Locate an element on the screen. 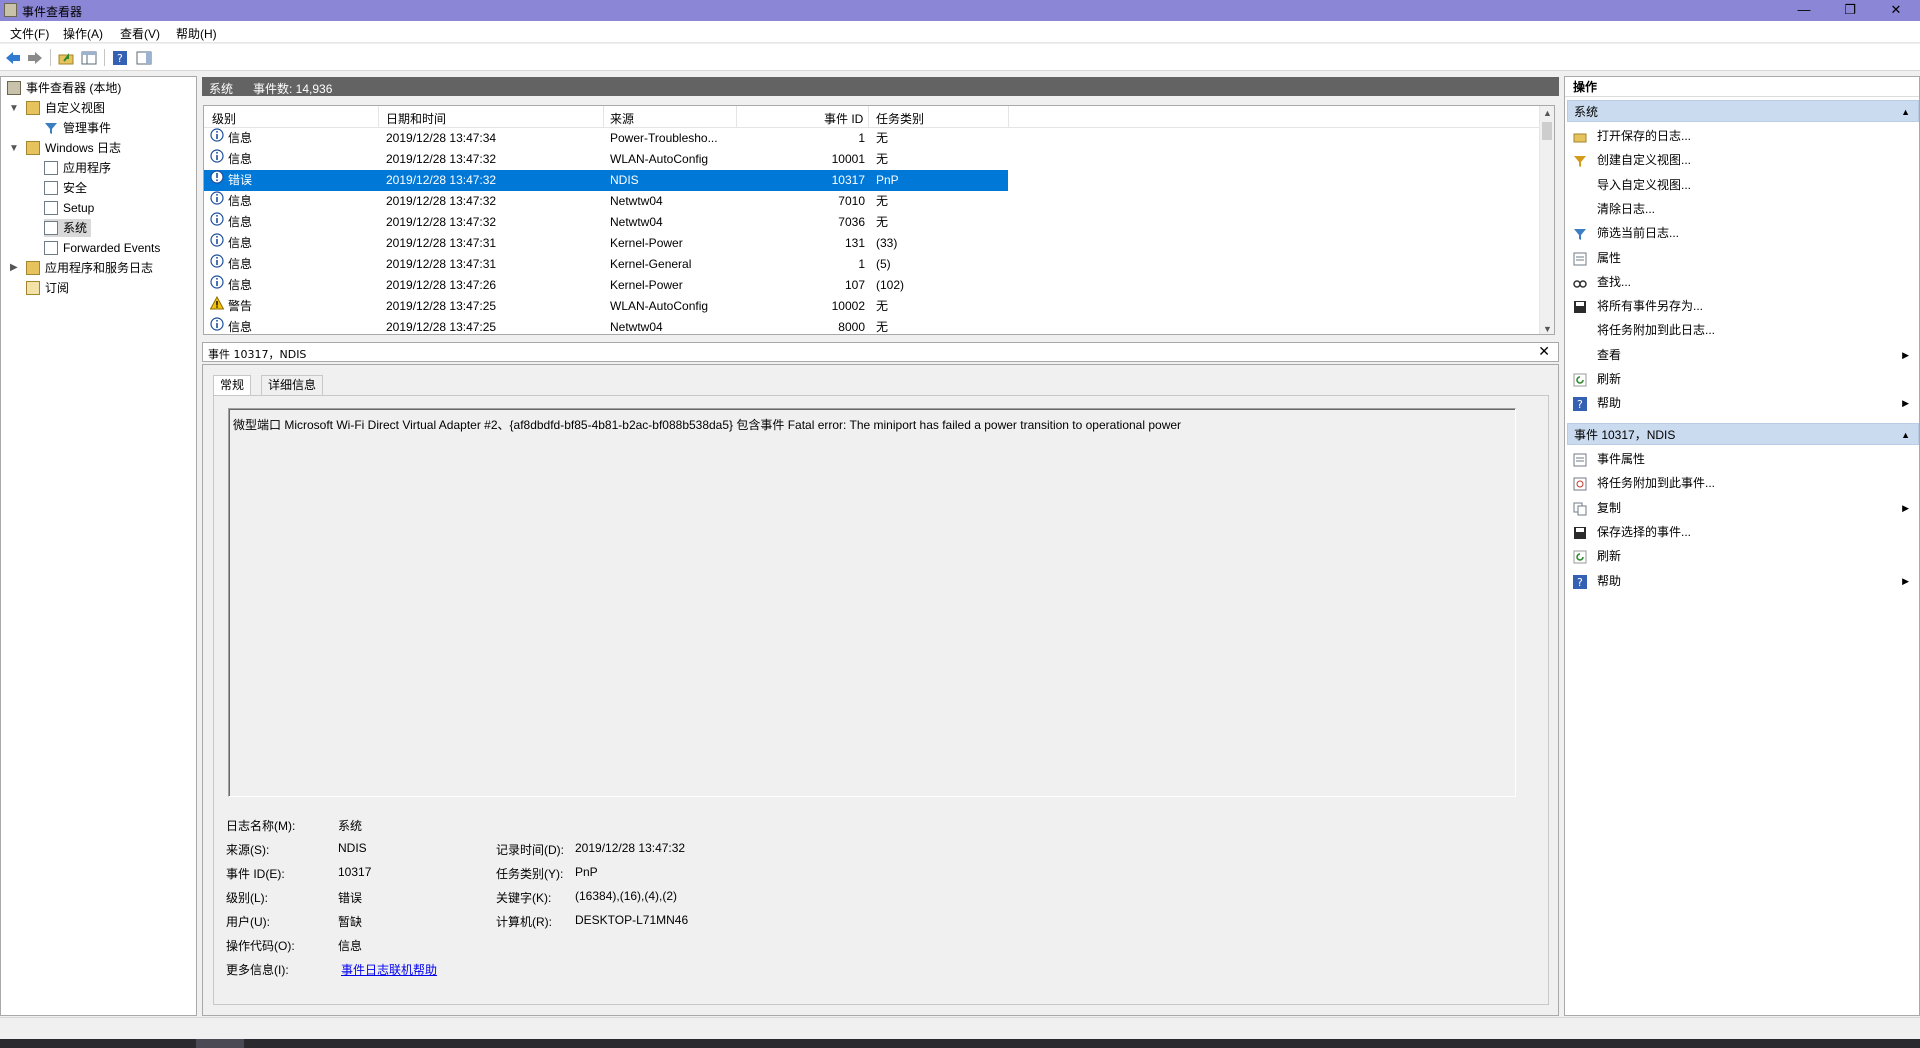 This screenshot has height=1048, width=1920. event-row: 错误 2019/12/28 13:47:32 NDIS PnP 10317 is located at coordinates (606, 180).